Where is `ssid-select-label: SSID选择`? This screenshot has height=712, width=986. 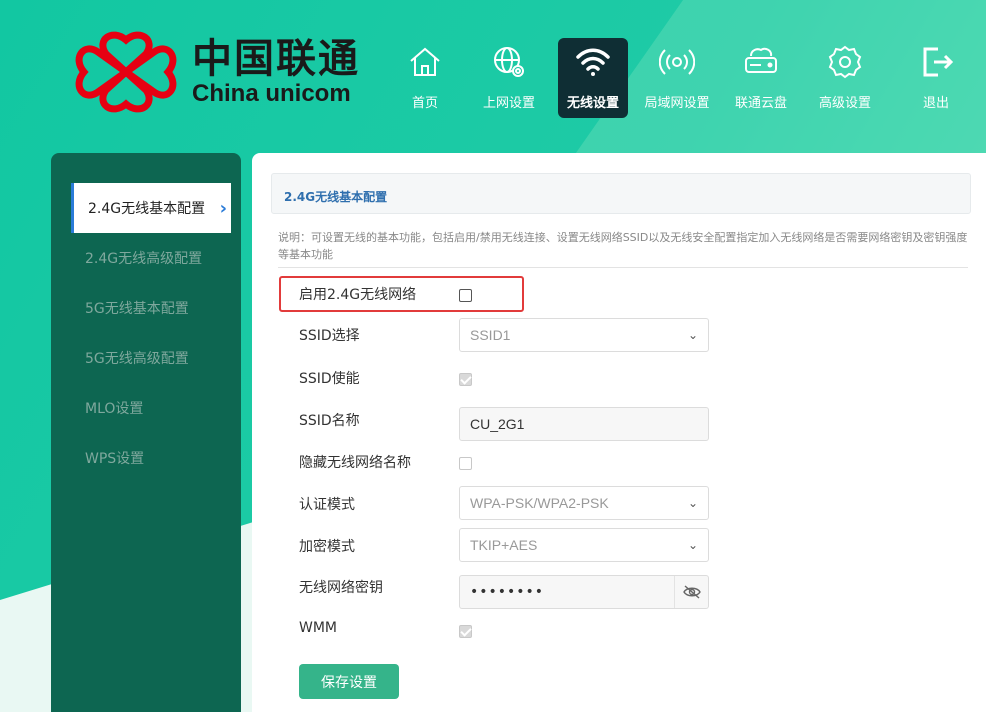
ssid-select-label: SSID选择 is located at coordinates (329, 336).